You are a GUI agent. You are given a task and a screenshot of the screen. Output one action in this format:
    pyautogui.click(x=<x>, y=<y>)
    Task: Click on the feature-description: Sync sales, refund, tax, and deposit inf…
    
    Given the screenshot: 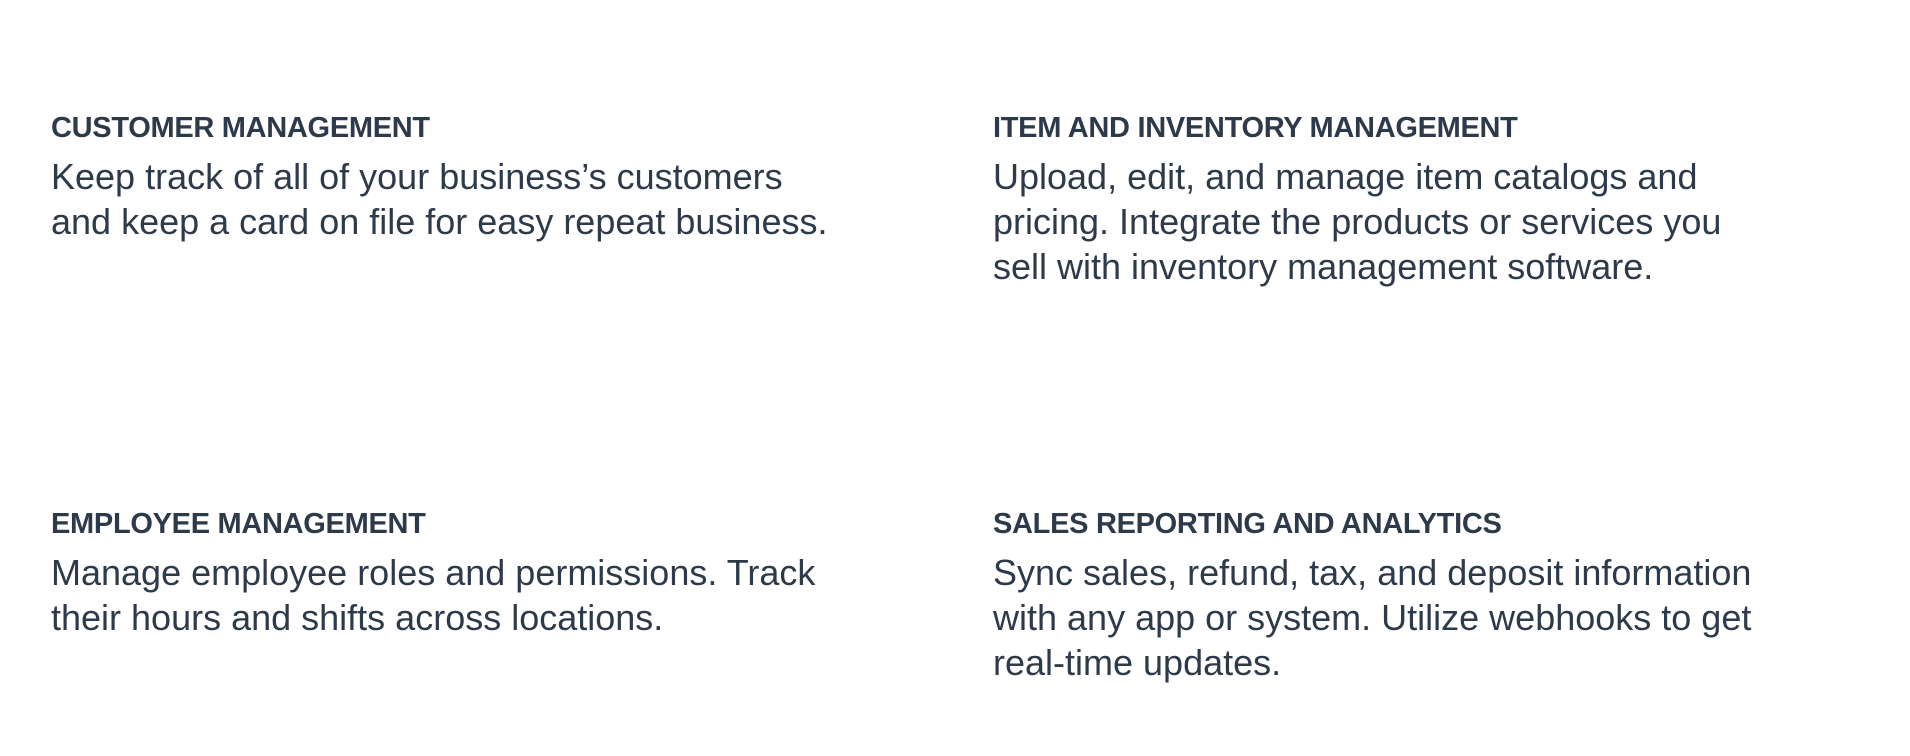 What is the action you would take?
    pyautogui.click(x=1433, y=617)
    